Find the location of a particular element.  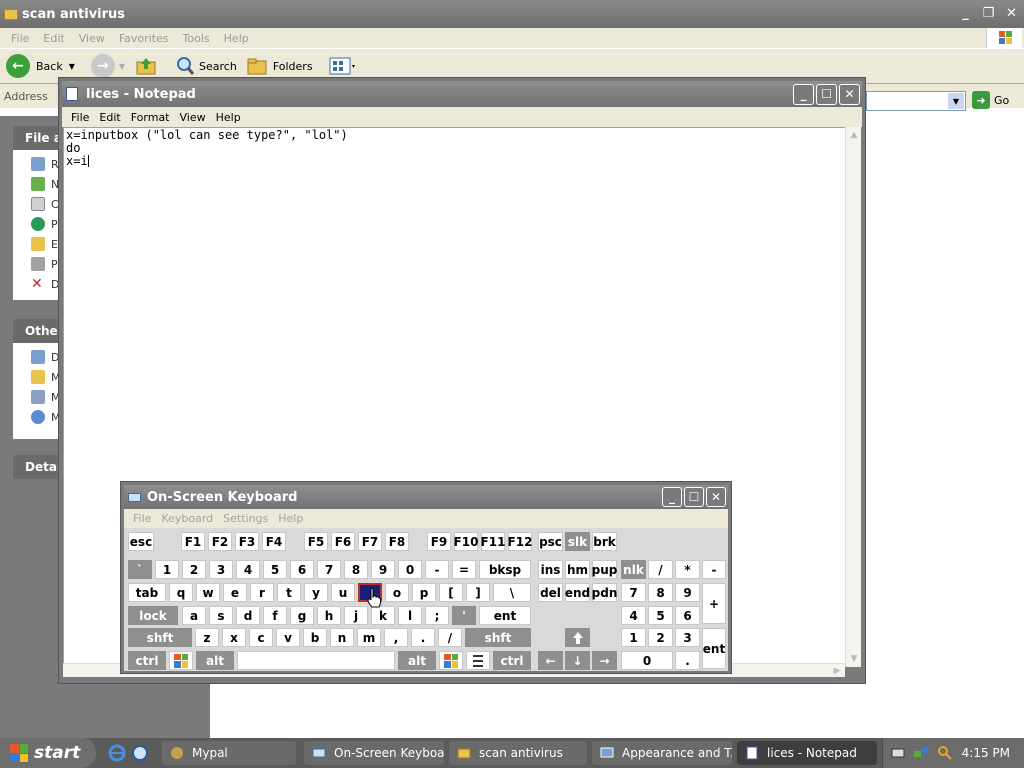

key-backtick: ` is located at coordinates (140, 569).